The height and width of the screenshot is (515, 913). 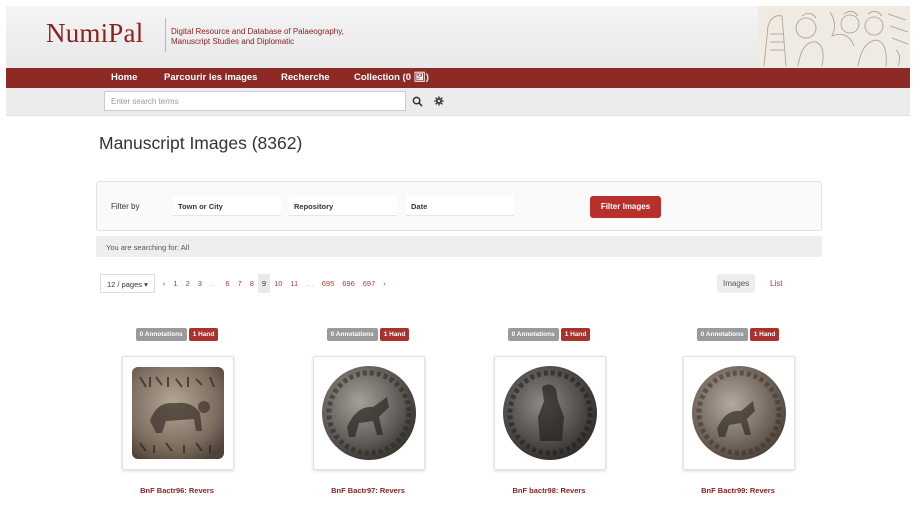 I want to click on nav-home: Home, so click(x=124, y=77).